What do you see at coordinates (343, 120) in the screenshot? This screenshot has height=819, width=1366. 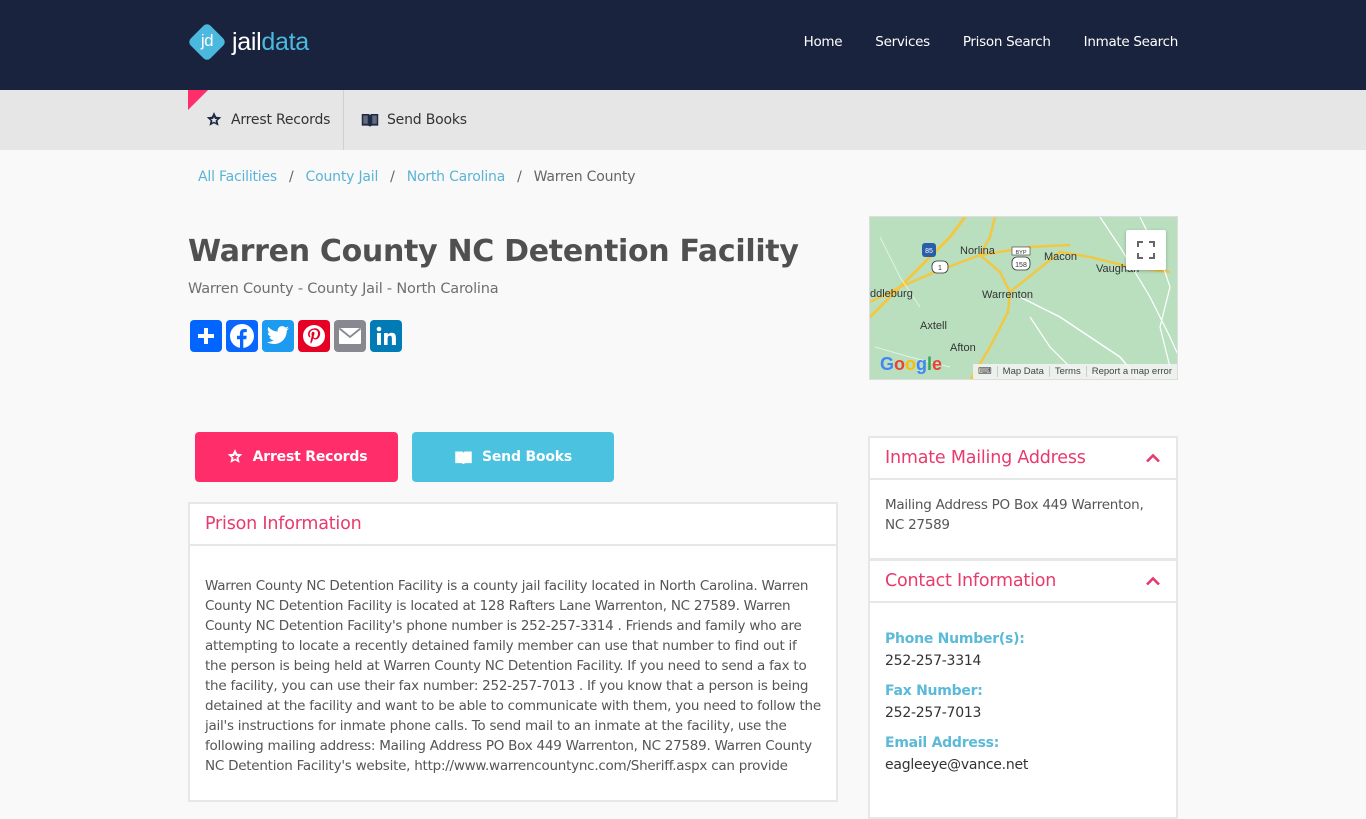 I see `subnav-divider` at bounding box center [343, 120].